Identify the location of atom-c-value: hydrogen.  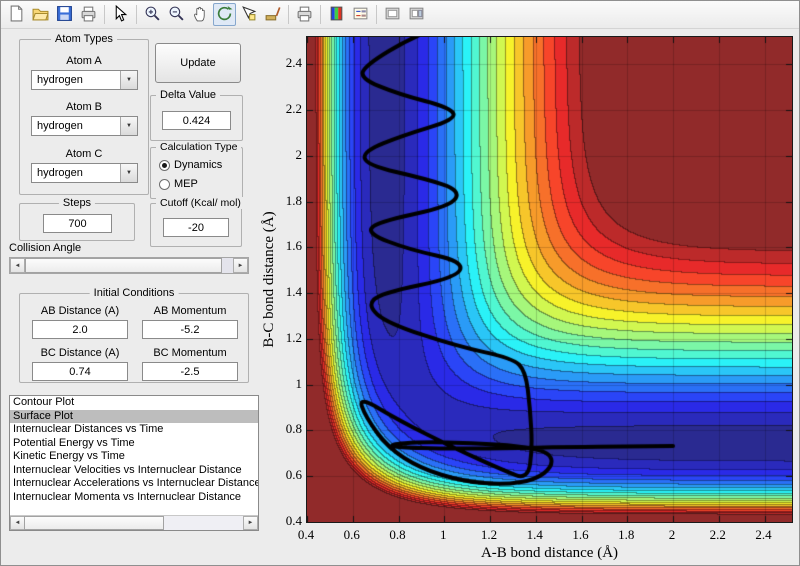
(60, 173).